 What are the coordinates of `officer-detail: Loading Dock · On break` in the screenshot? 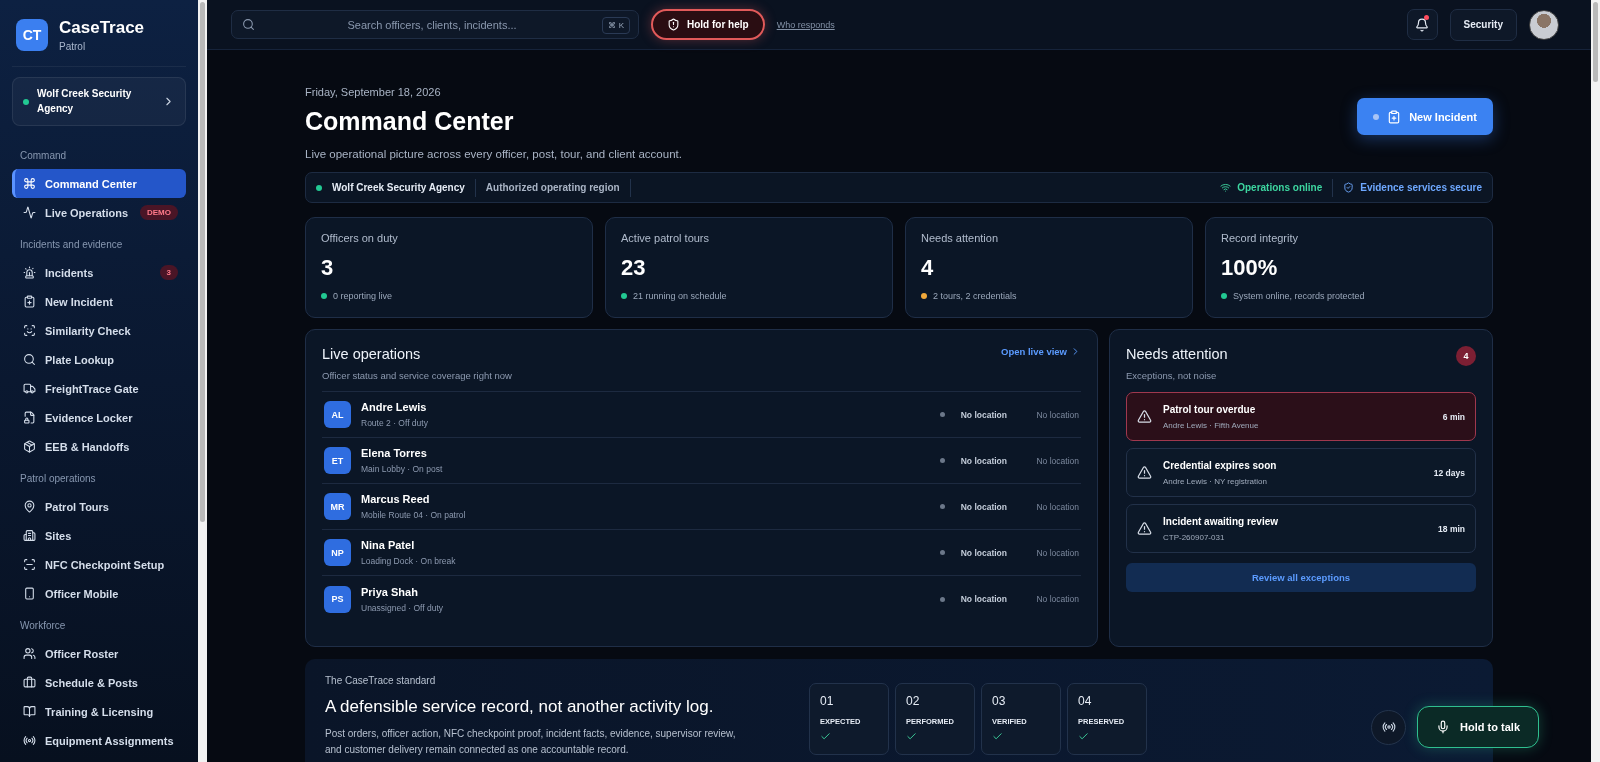 It's located at (409, 561).